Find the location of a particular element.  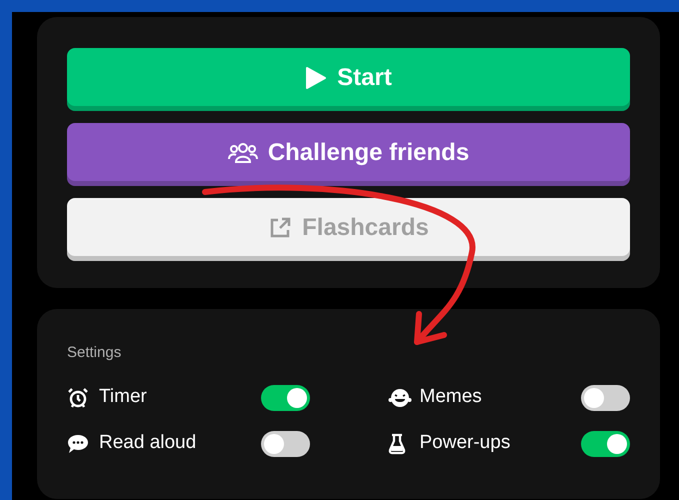

setting-label: Read aloud is located at coordinates (148, 443).